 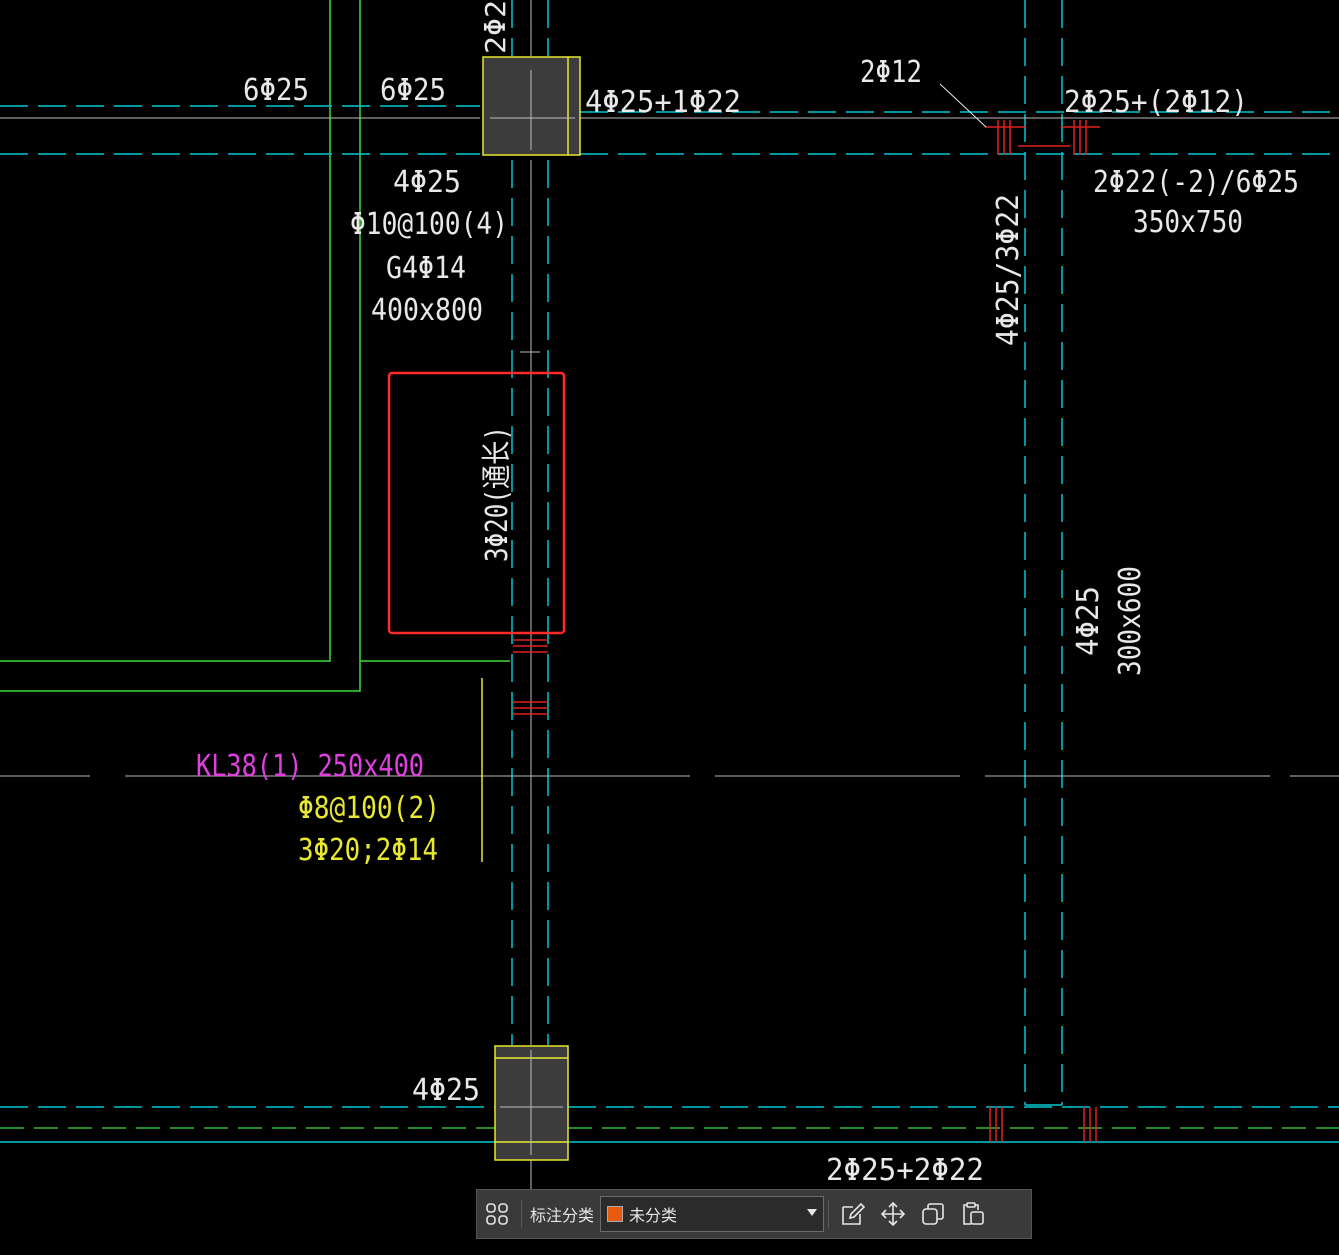 I want to click on annotation-left-6d25: 6Φ25, so click(x=276, y=90).